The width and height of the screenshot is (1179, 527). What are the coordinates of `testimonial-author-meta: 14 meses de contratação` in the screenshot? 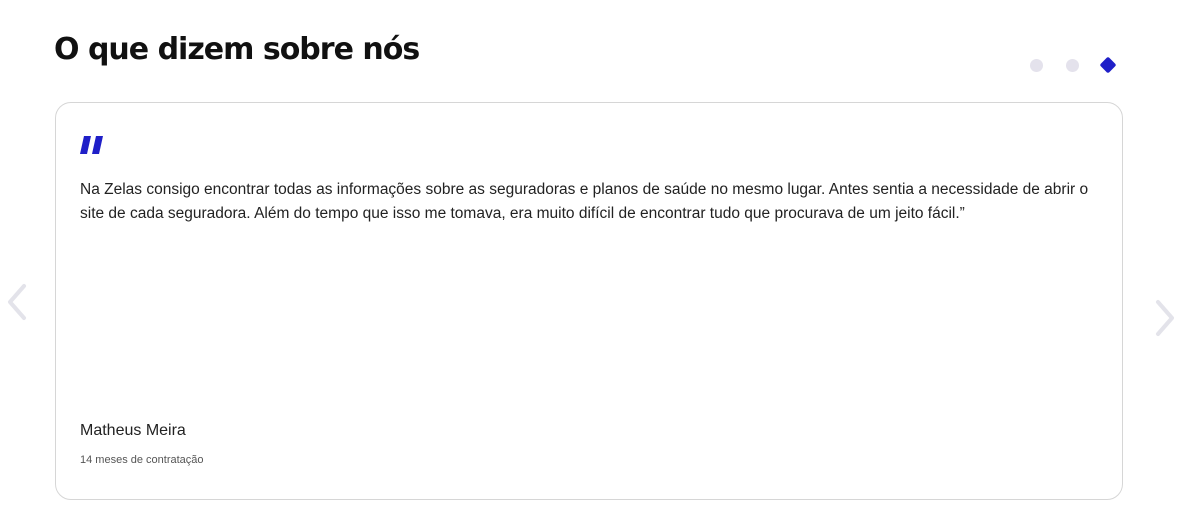 It's located at (142, 460).